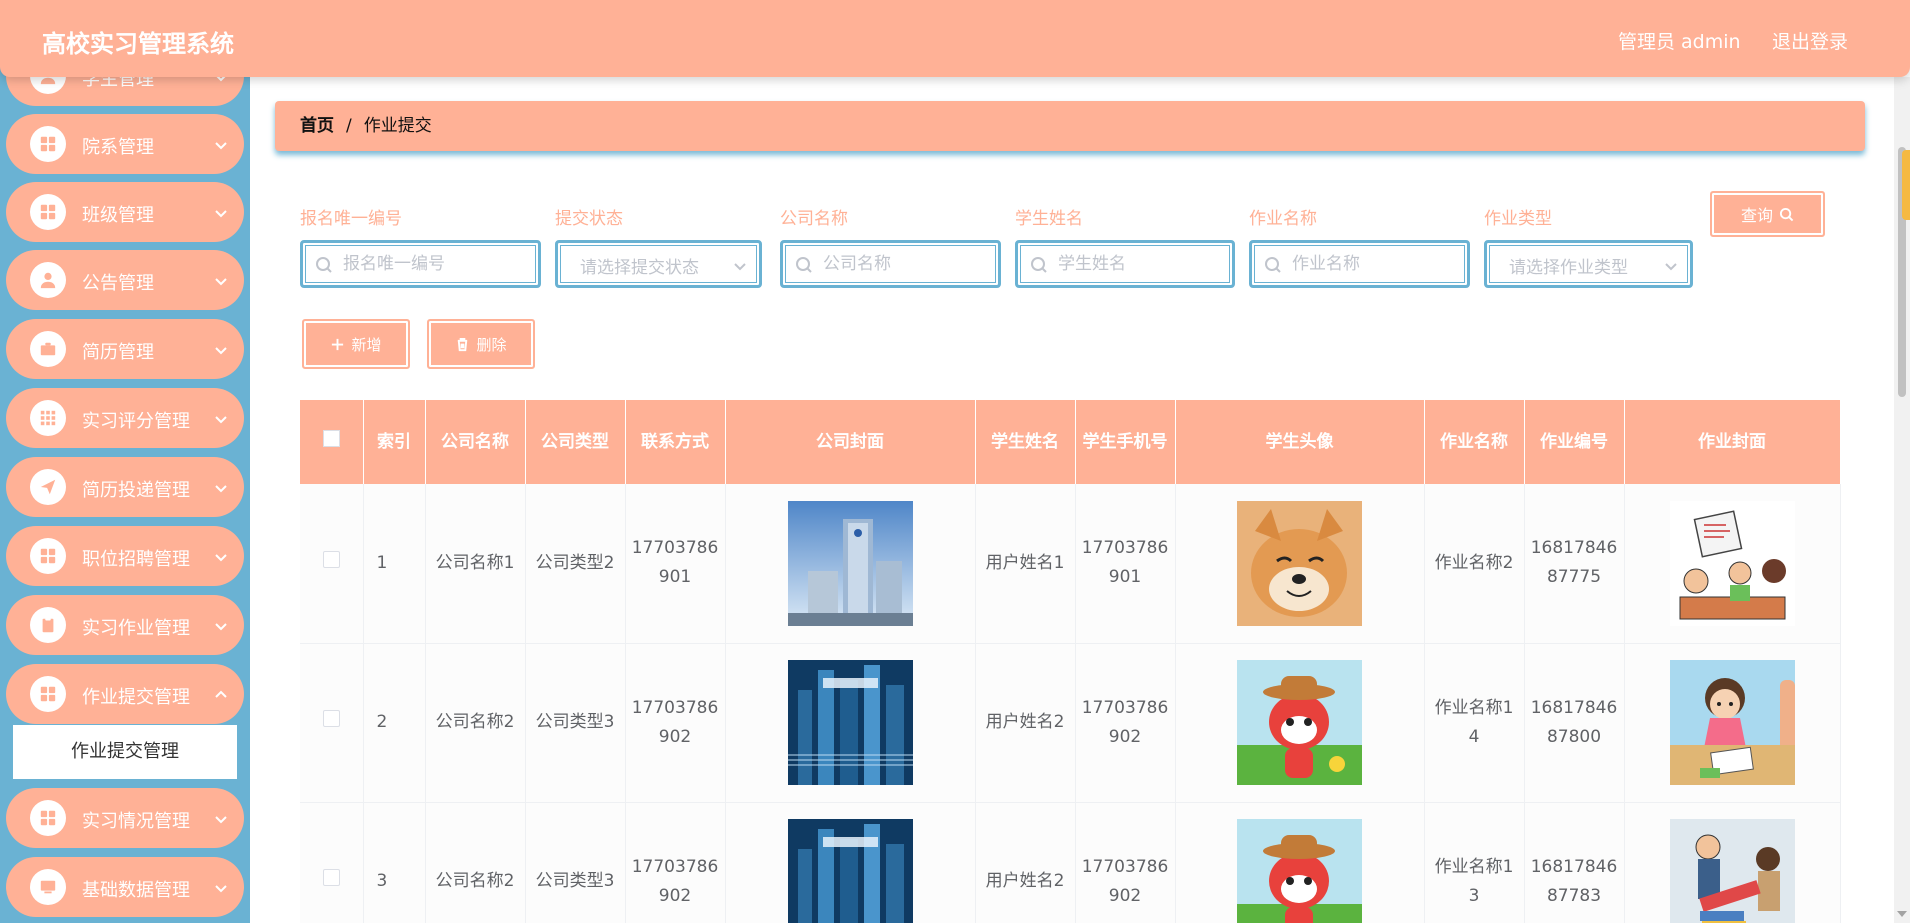  I want to click on signup-id-input, so click(435, 264).